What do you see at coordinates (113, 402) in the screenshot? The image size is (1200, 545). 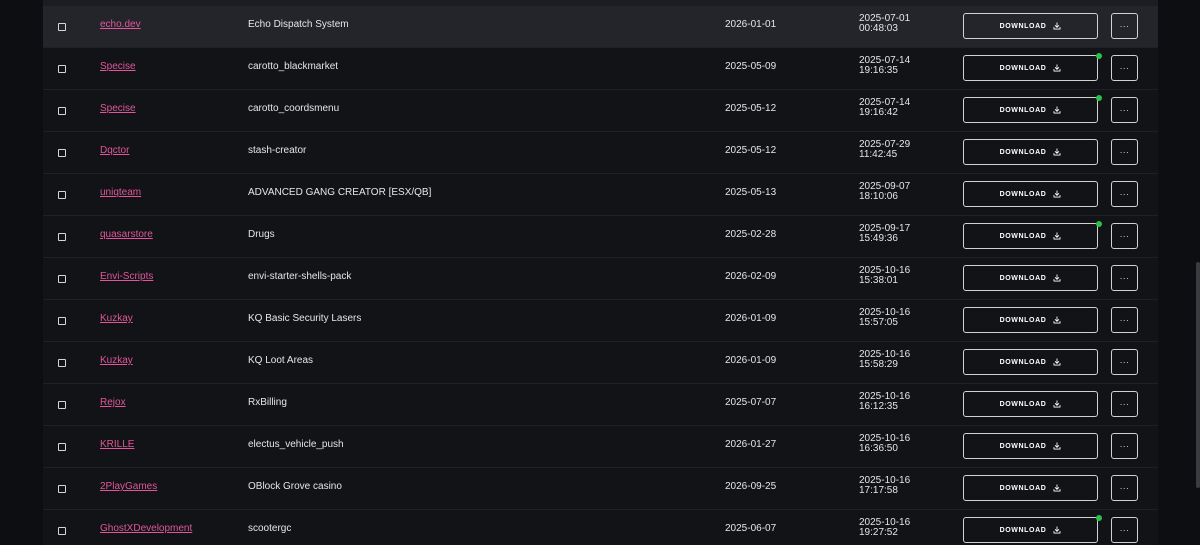 I see `author-link: Rejox` at bounding box center [113, 402].